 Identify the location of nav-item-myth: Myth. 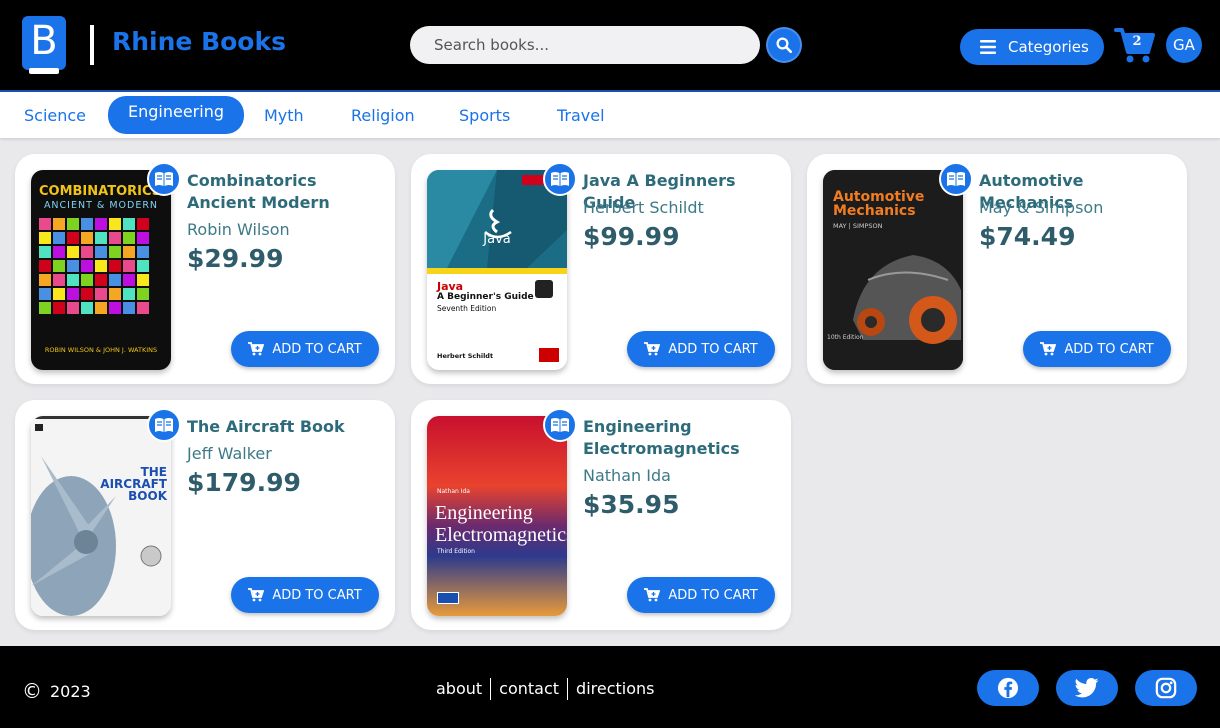
(284, 119).